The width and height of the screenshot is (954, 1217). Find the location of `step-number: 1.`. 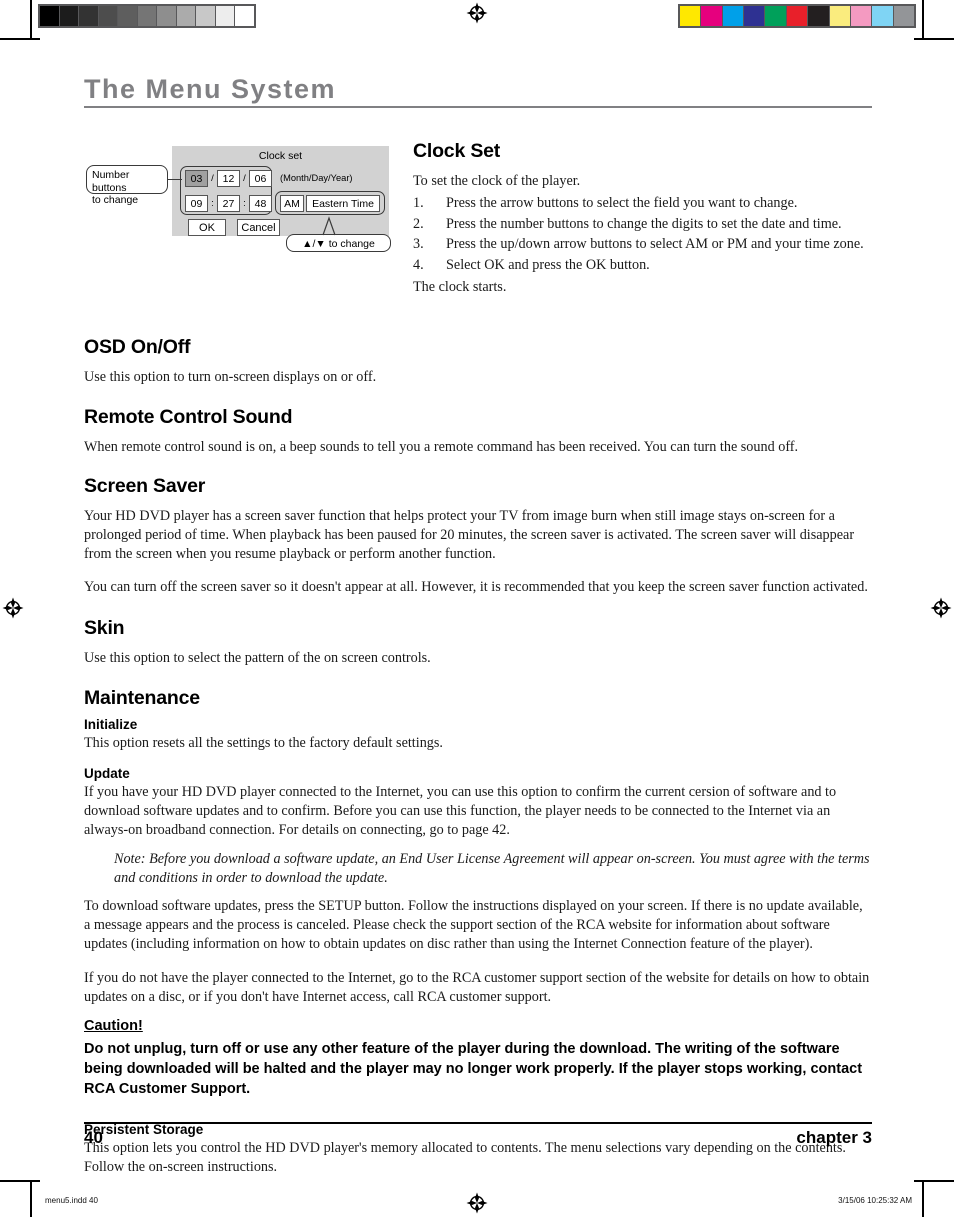

step-number: 1. is located at coordinates (418, 203).